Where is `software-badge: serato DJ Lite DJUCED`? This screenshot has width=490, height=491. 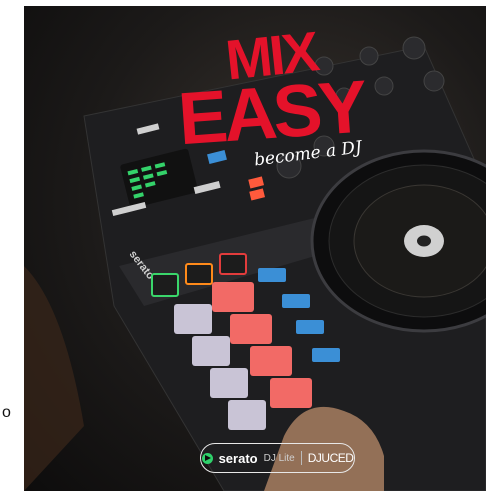 software-badge: serato DJ Lite DJUCED is located at coordinates (277, 458).